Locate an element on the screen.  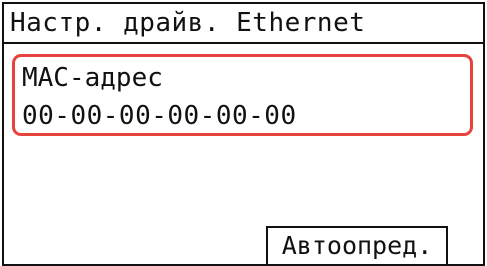
mac-address-value: 00-00-00-00-00-00 is located at coordinates (159, 116).